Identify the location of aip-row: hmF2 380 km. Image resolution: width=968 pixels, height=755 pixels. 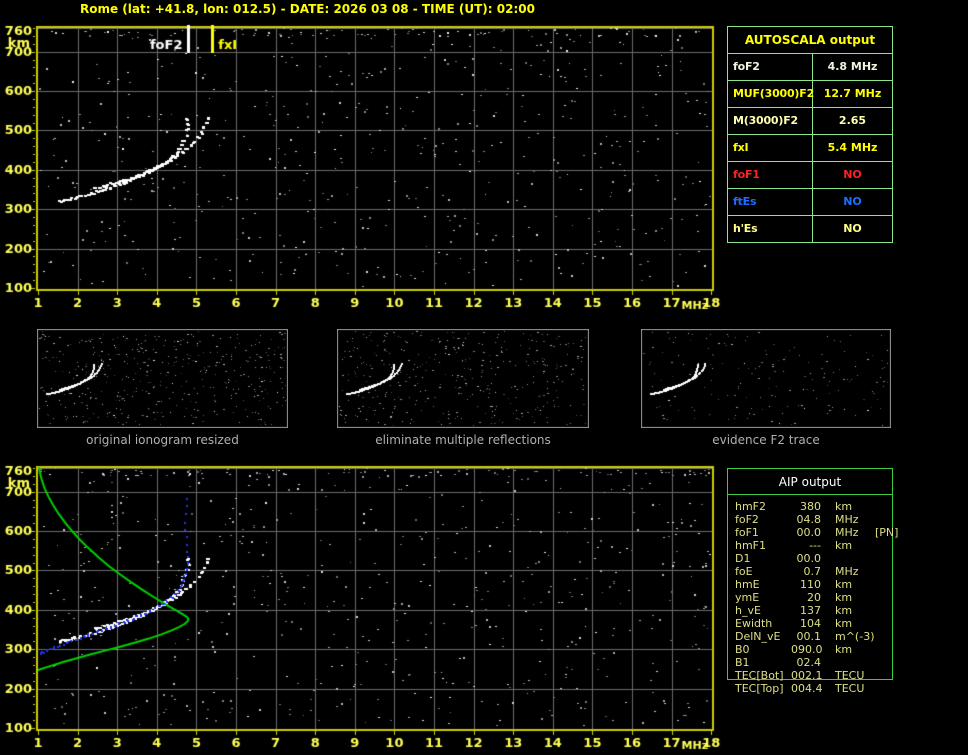
(794, 506).